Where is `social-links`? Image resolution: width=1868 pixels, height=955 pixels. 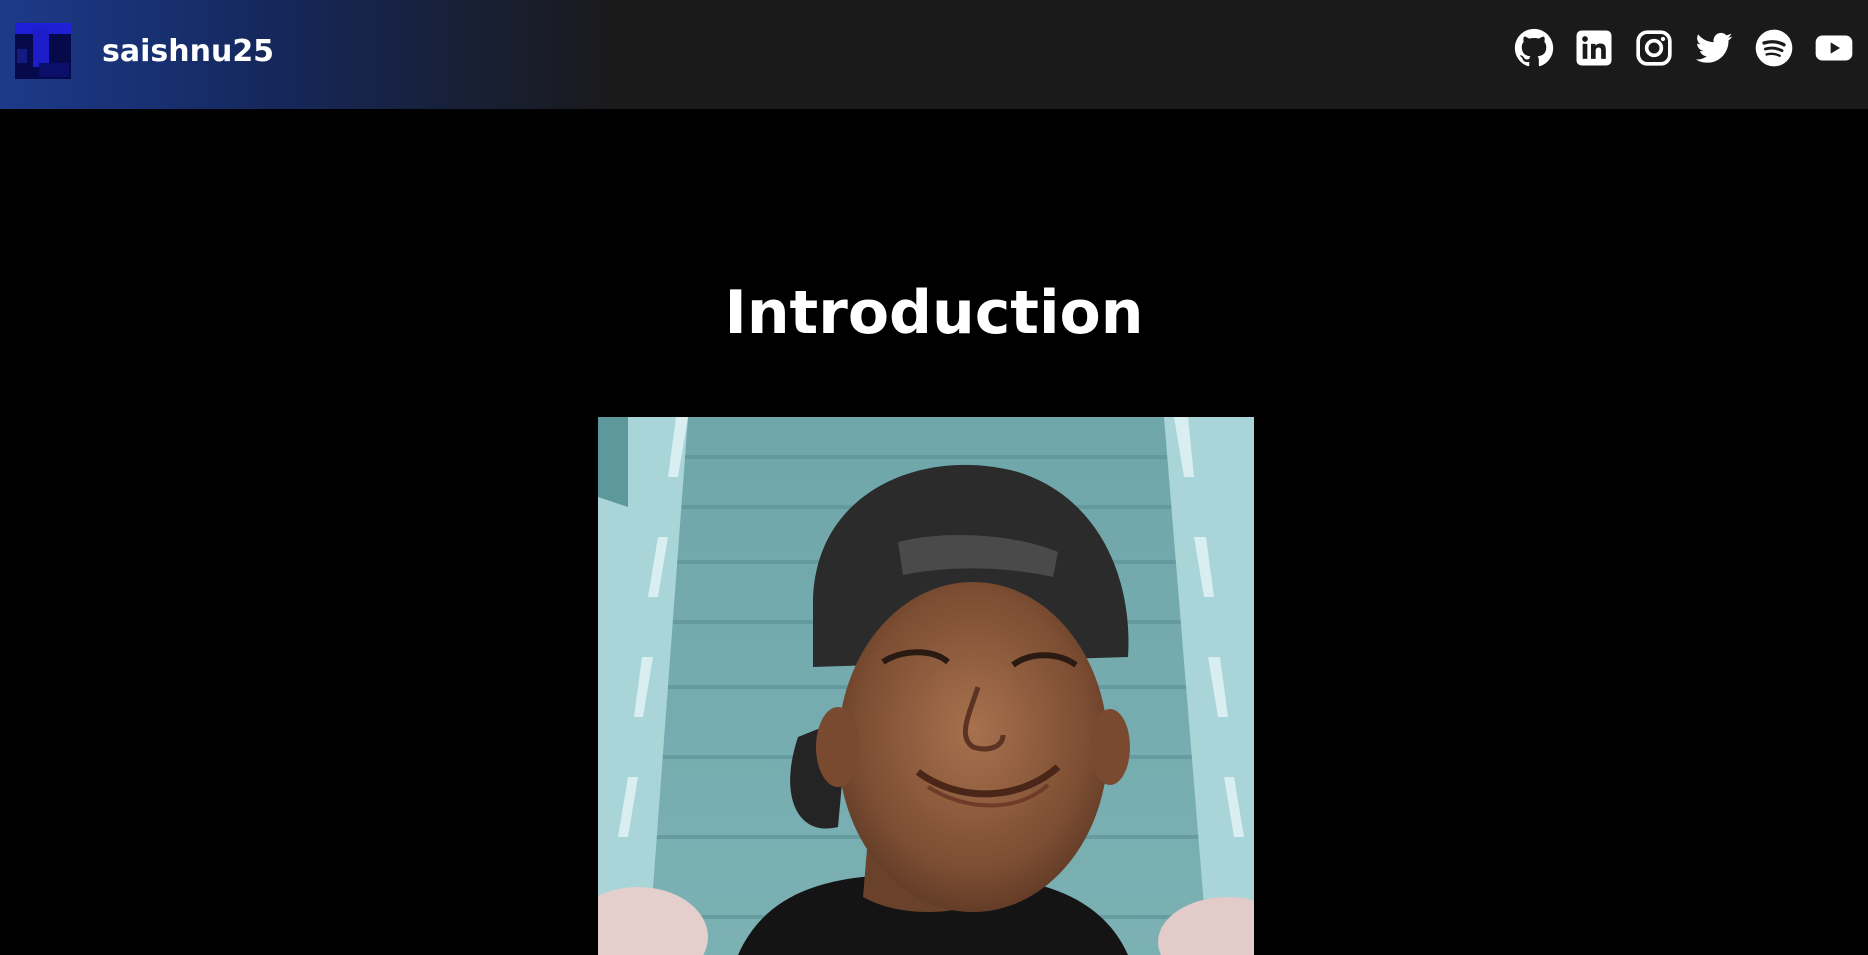 social-links is located at coordinates (1684, 48).